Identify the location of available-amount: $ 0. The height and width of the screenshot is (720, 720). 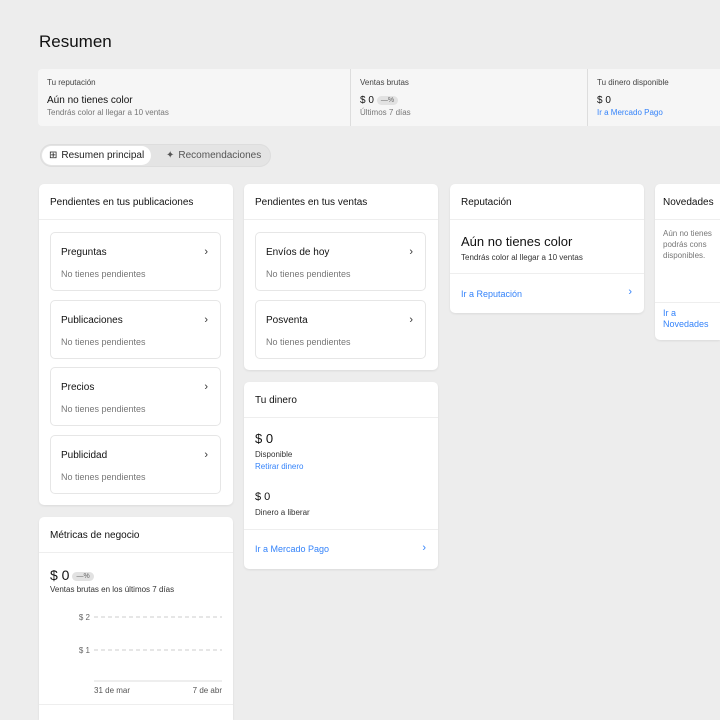
(264, 438).